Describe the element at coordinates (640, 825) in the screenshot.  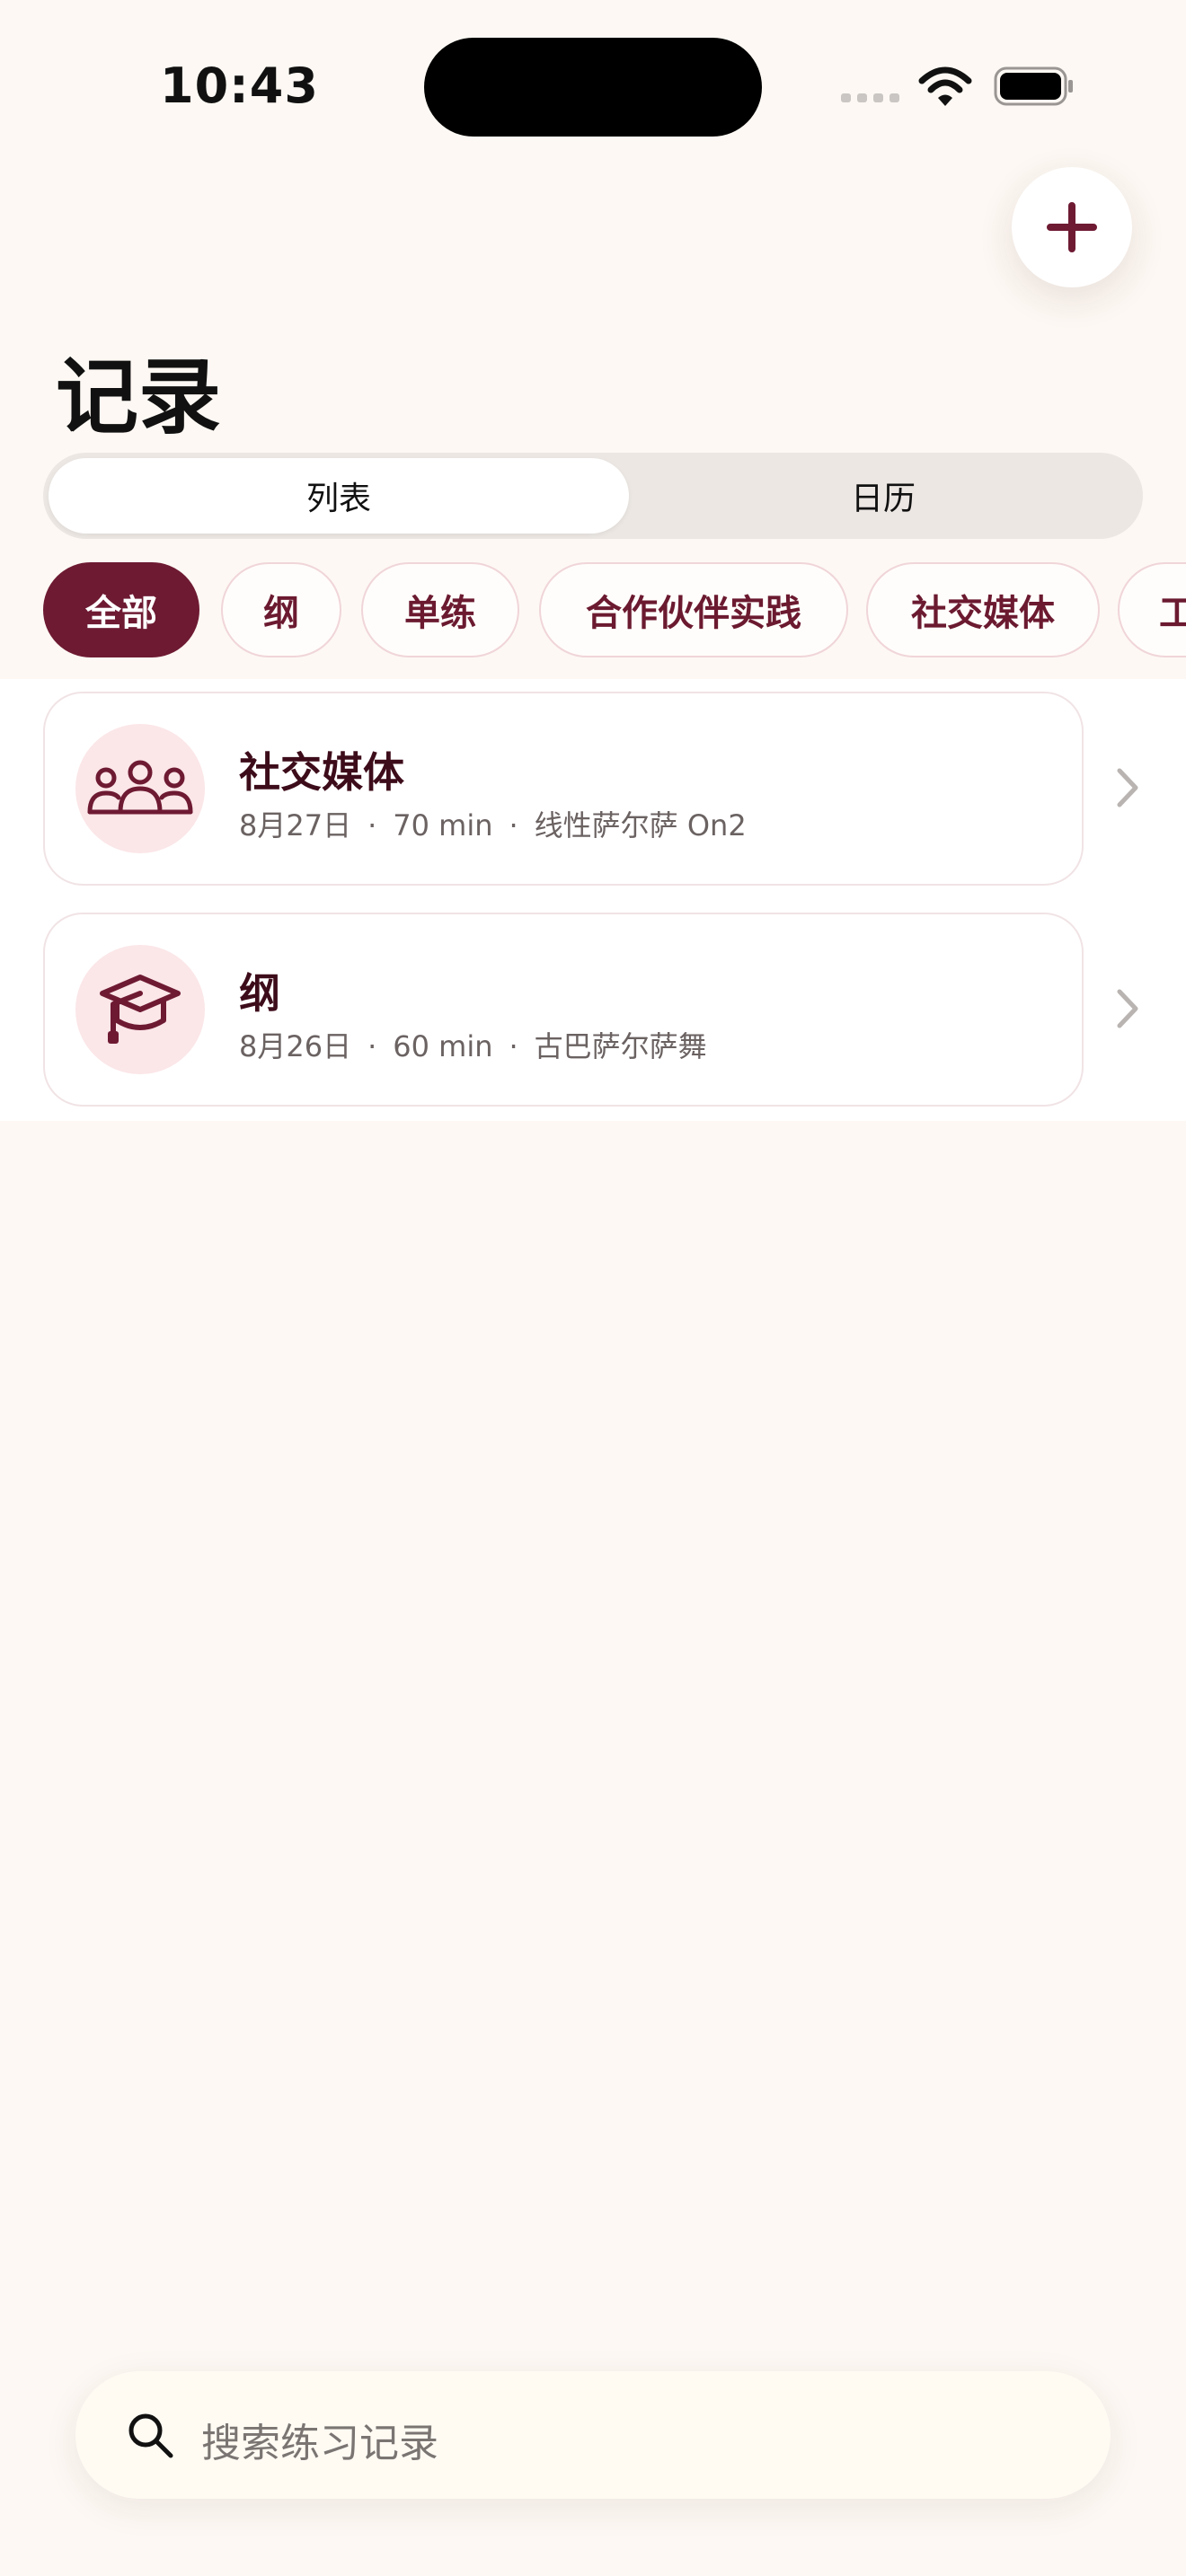
I see `record-style: 线性萨尔萨 On2` at that location.